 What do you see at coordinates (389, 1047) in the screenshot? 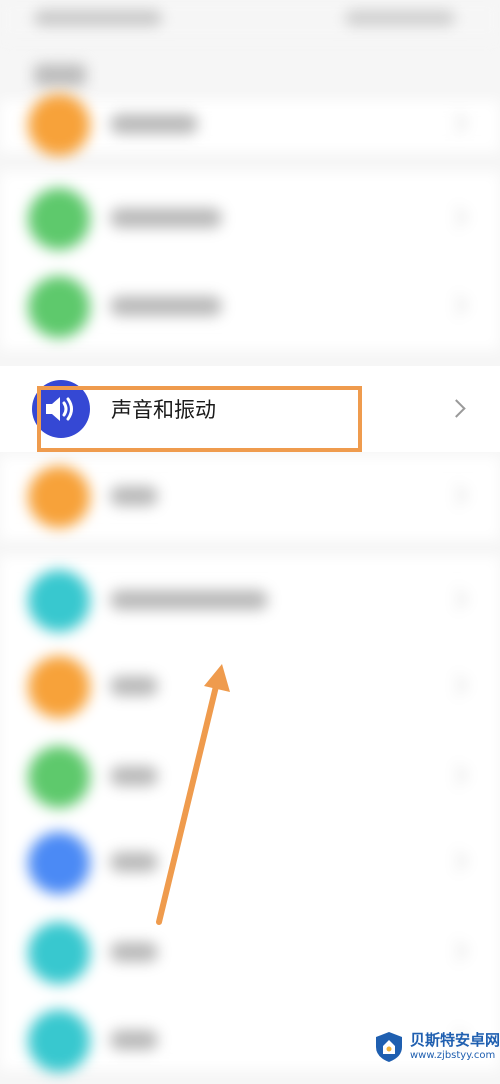
I see `shield-logo-icon` at bounding box center [389, 1047].